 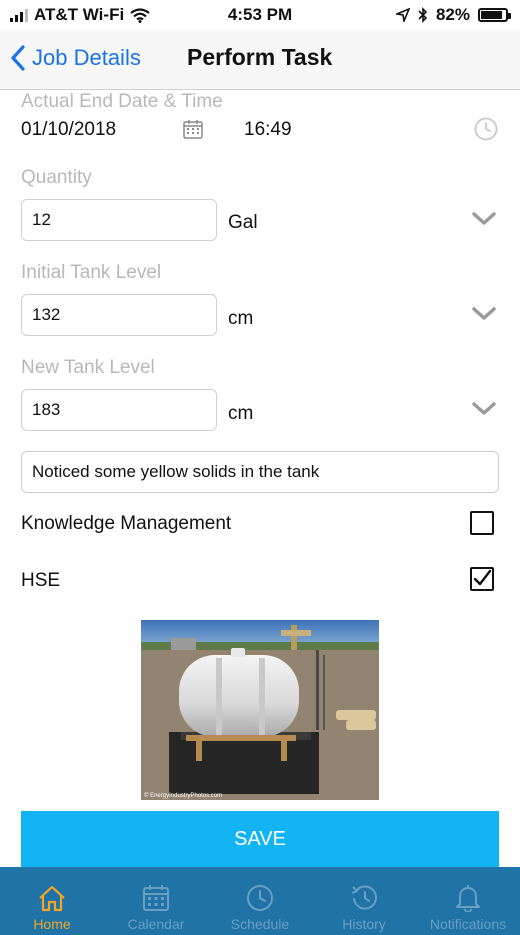 I want to click on location-arrow-icon, so click(x=402, y=15).